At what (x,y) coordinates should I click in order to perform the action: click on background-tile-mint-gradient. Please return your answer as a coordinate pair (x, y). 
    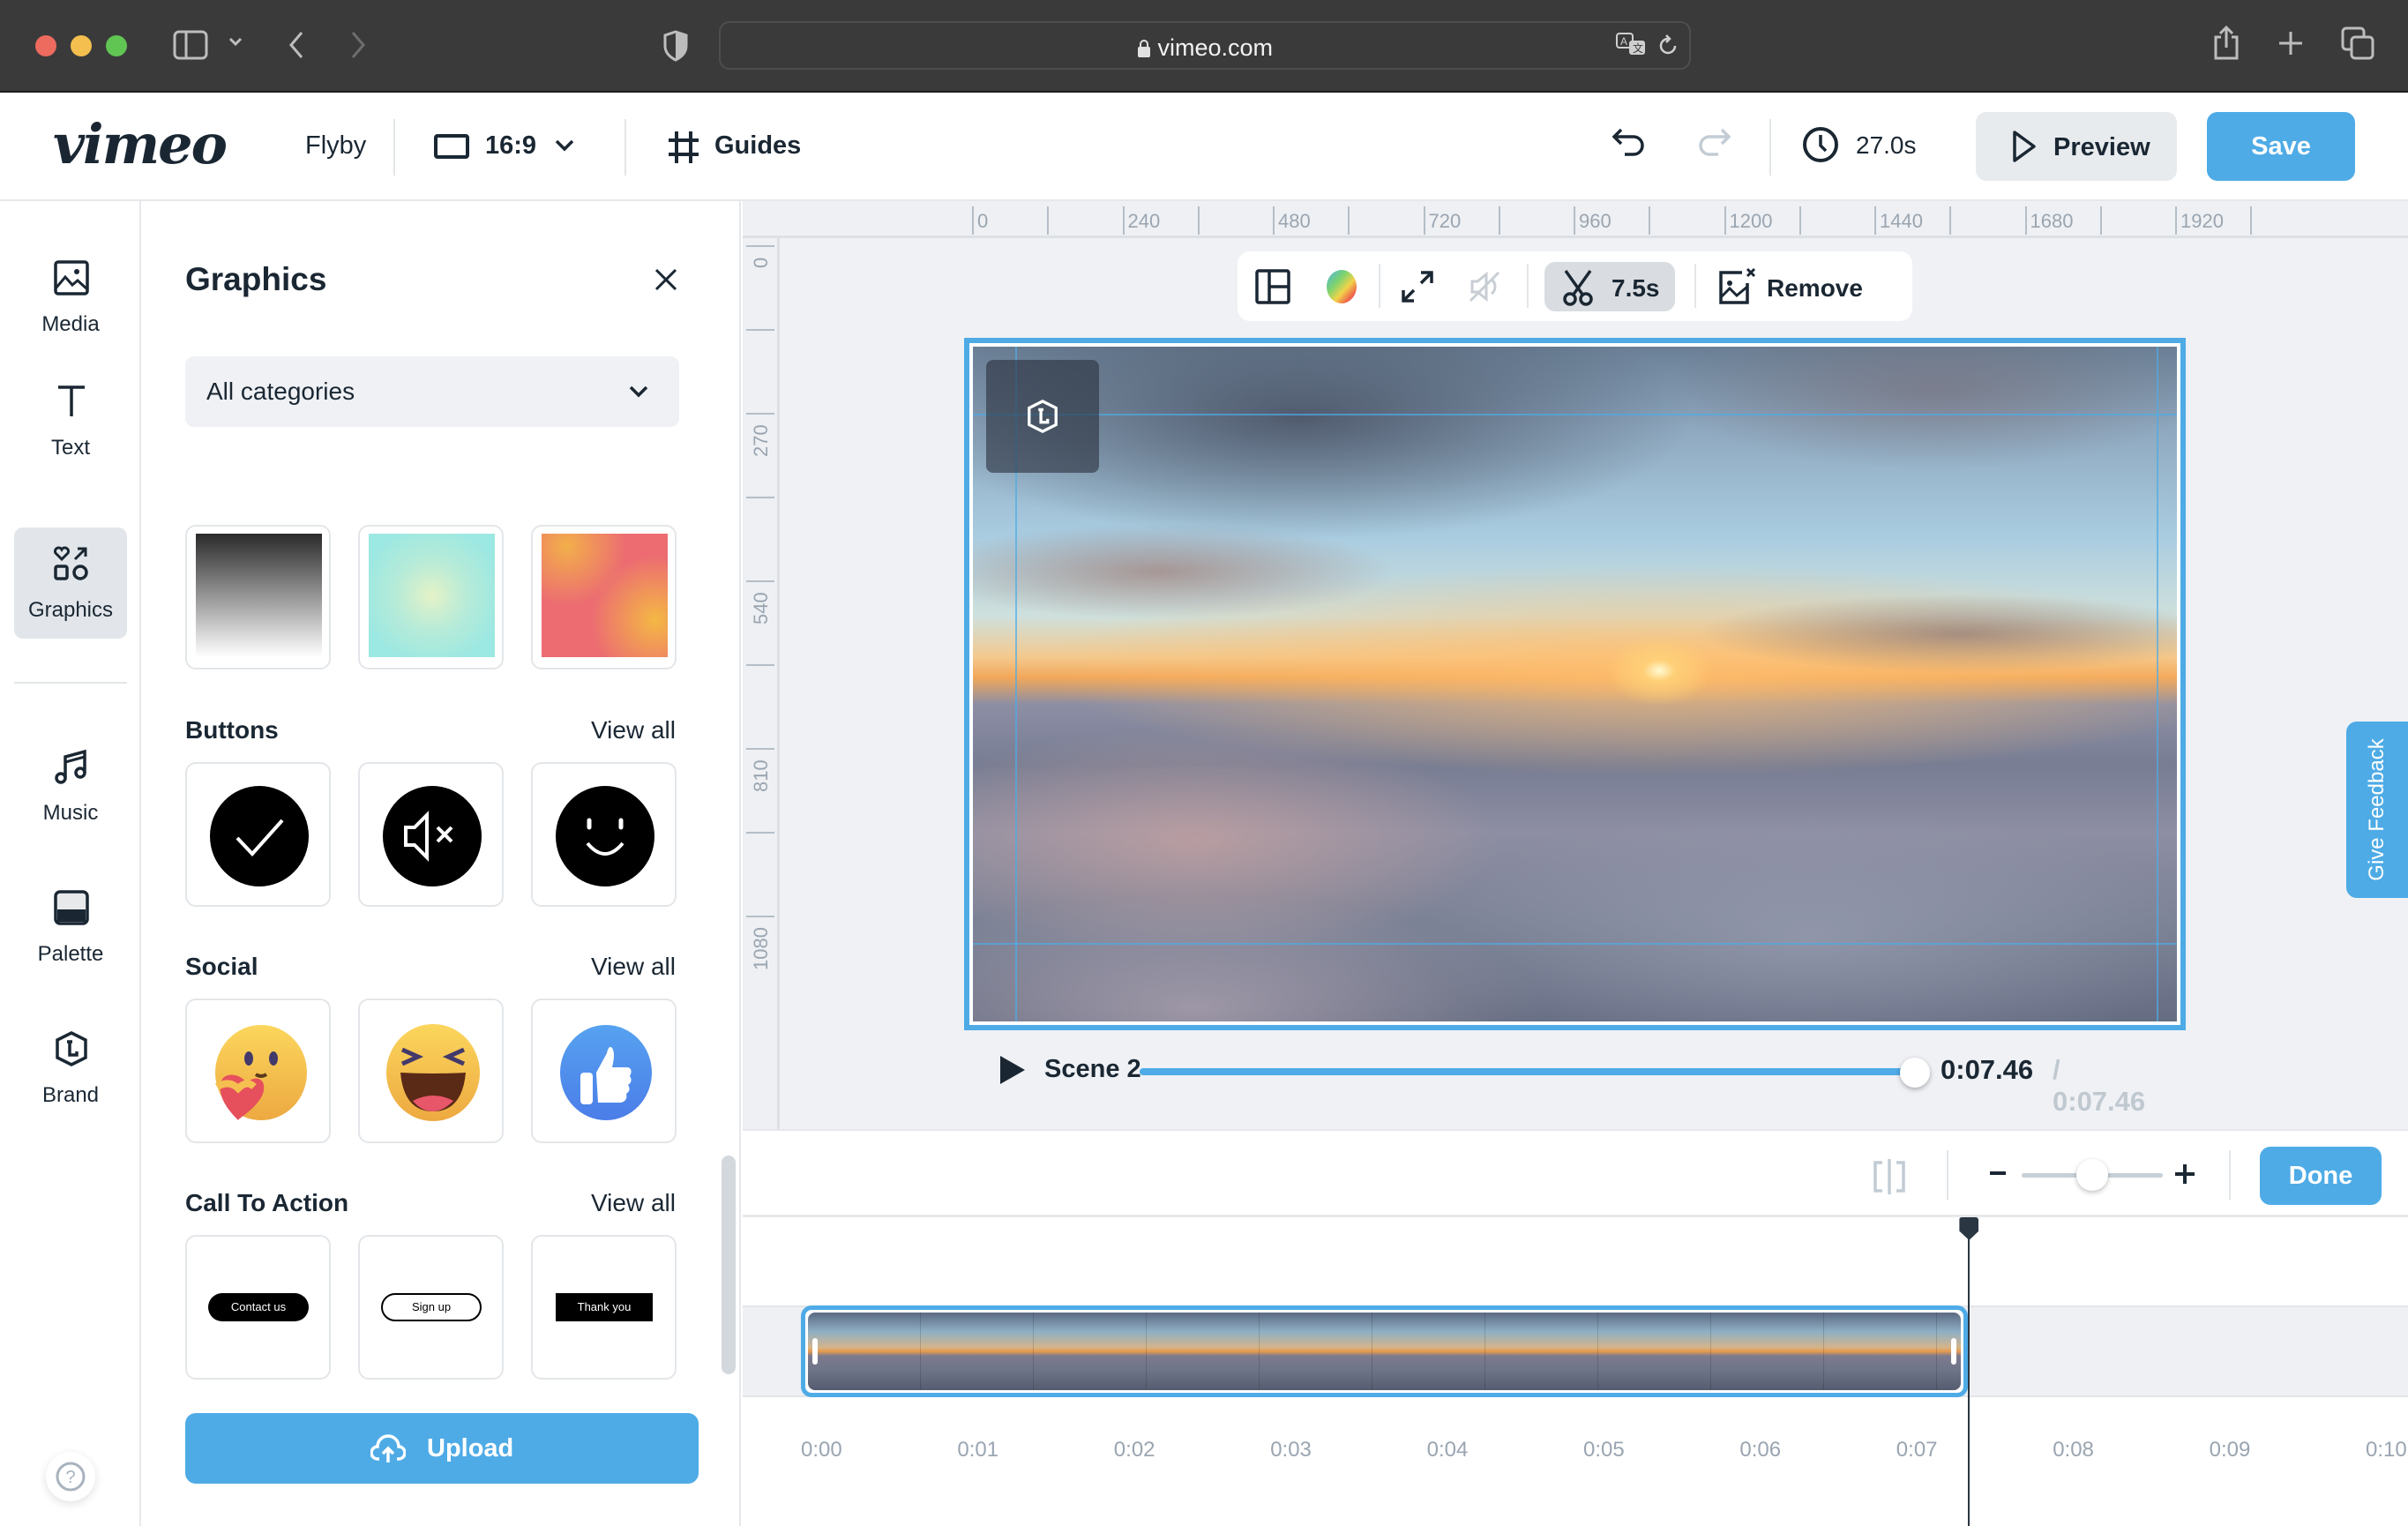
    Looking at the image, I should click on (431, 597).